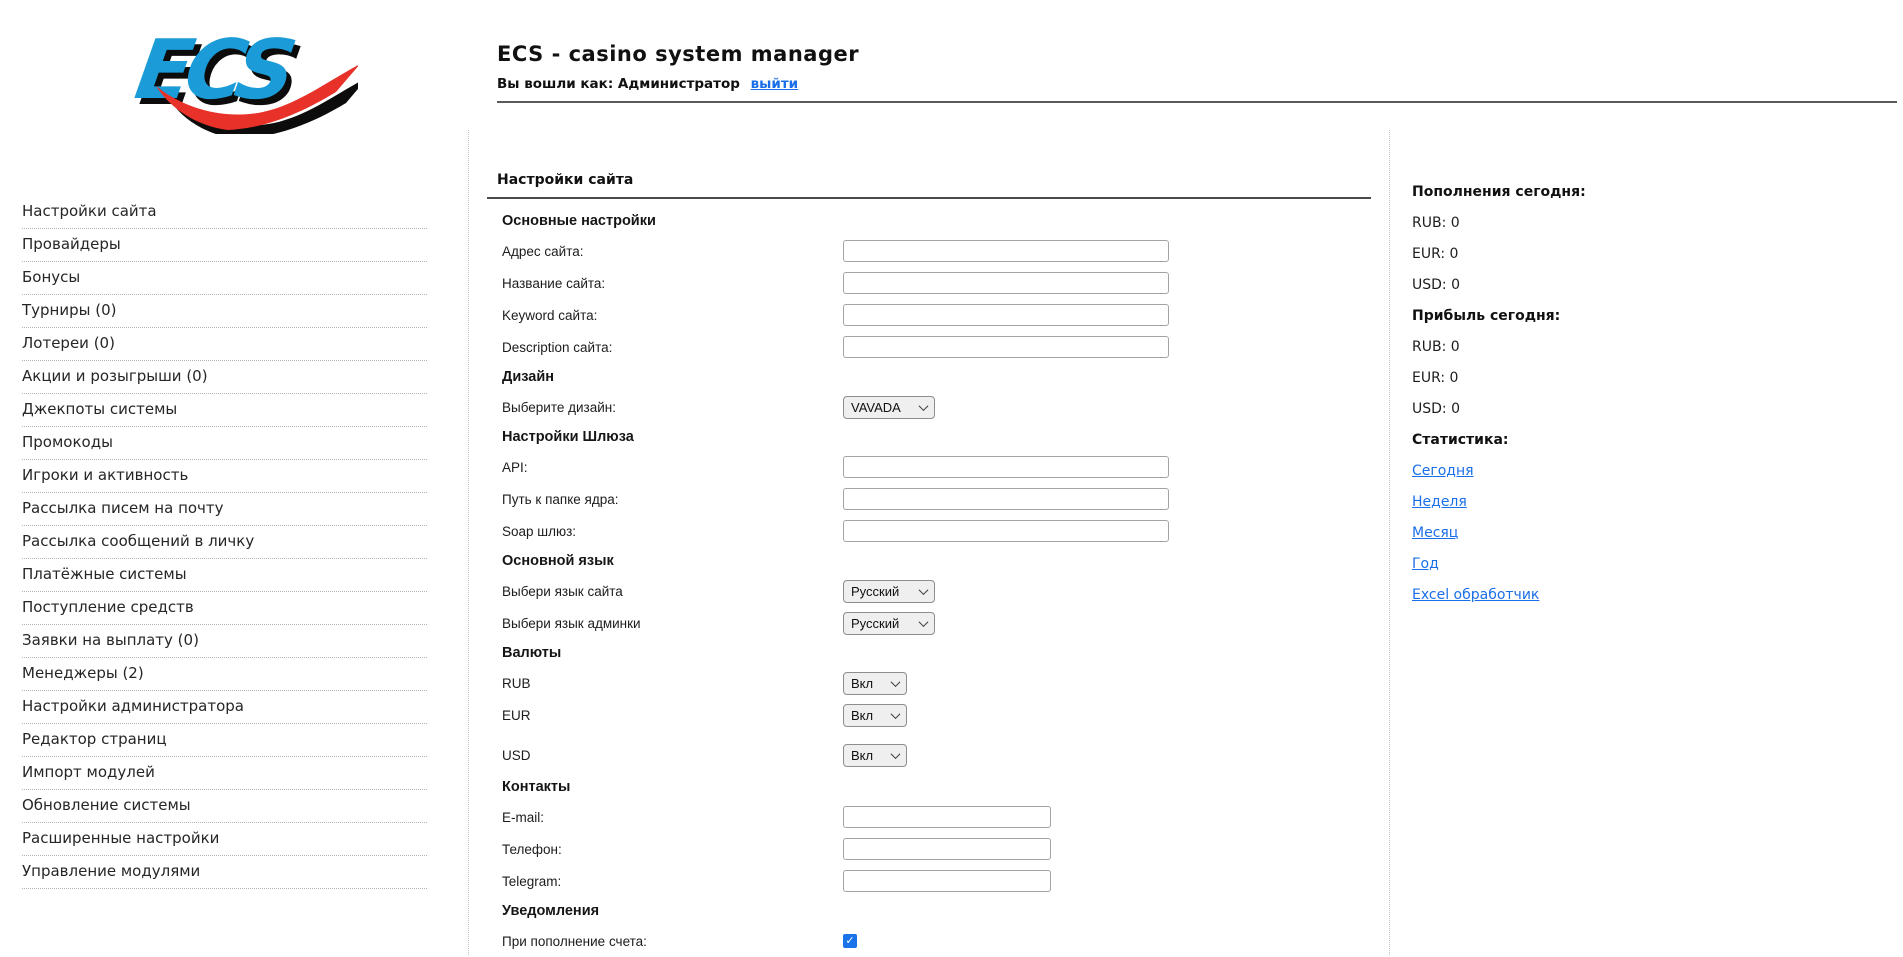 The width and height of the screenshot is (1903, 957). What do you see at coordinates (936, 591) in the screenshot?
I see `row-site-language: Выбери язык сайта Русский` at bounding box center [936, 591].